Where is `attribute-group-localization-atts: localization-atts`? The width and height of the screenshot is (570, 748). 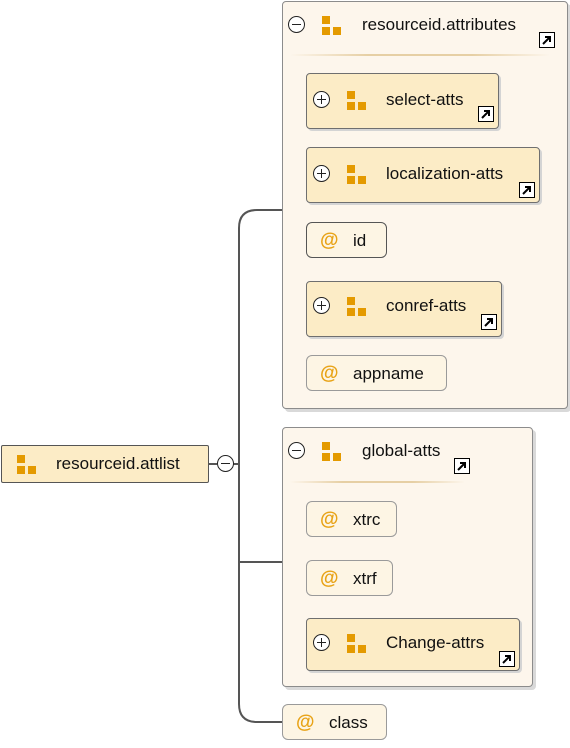
attribute-group-localization-atts: localization-atts is located at coordinates (423, 175).